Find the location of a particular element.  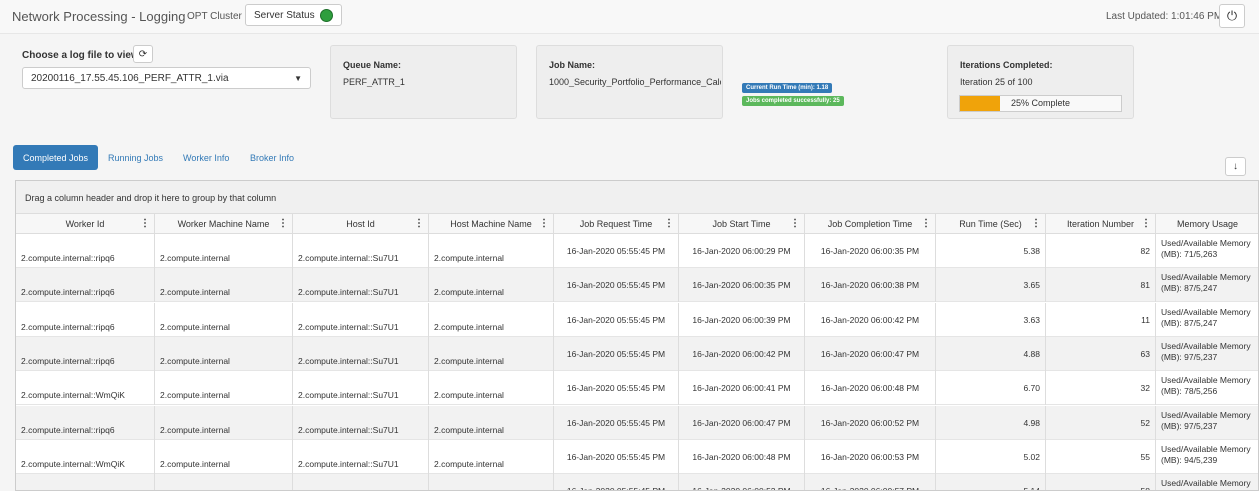

cell-job-start-time: 16-Jan-2020 06:00:39 PM is located at coordinates (742, 319).